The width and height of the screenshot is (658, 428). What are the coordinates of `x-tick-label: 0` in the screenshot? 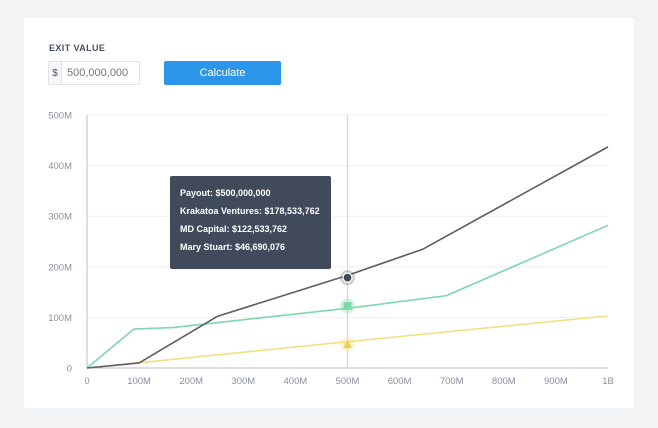 It's located at (86, 381).